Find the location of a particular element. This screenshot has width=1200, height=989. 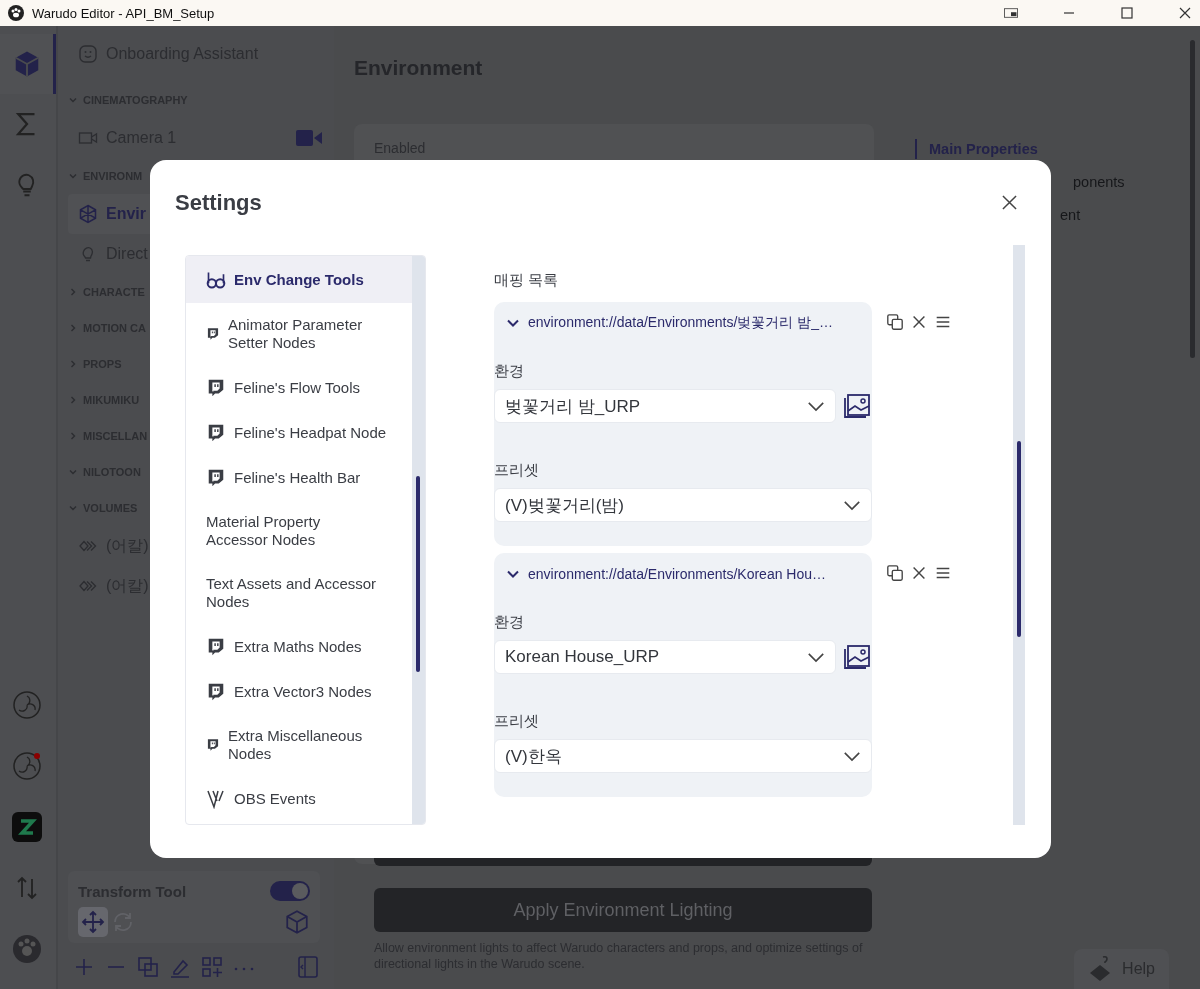

section-label: 매핑 목록 is located at coordinates (527, 280).